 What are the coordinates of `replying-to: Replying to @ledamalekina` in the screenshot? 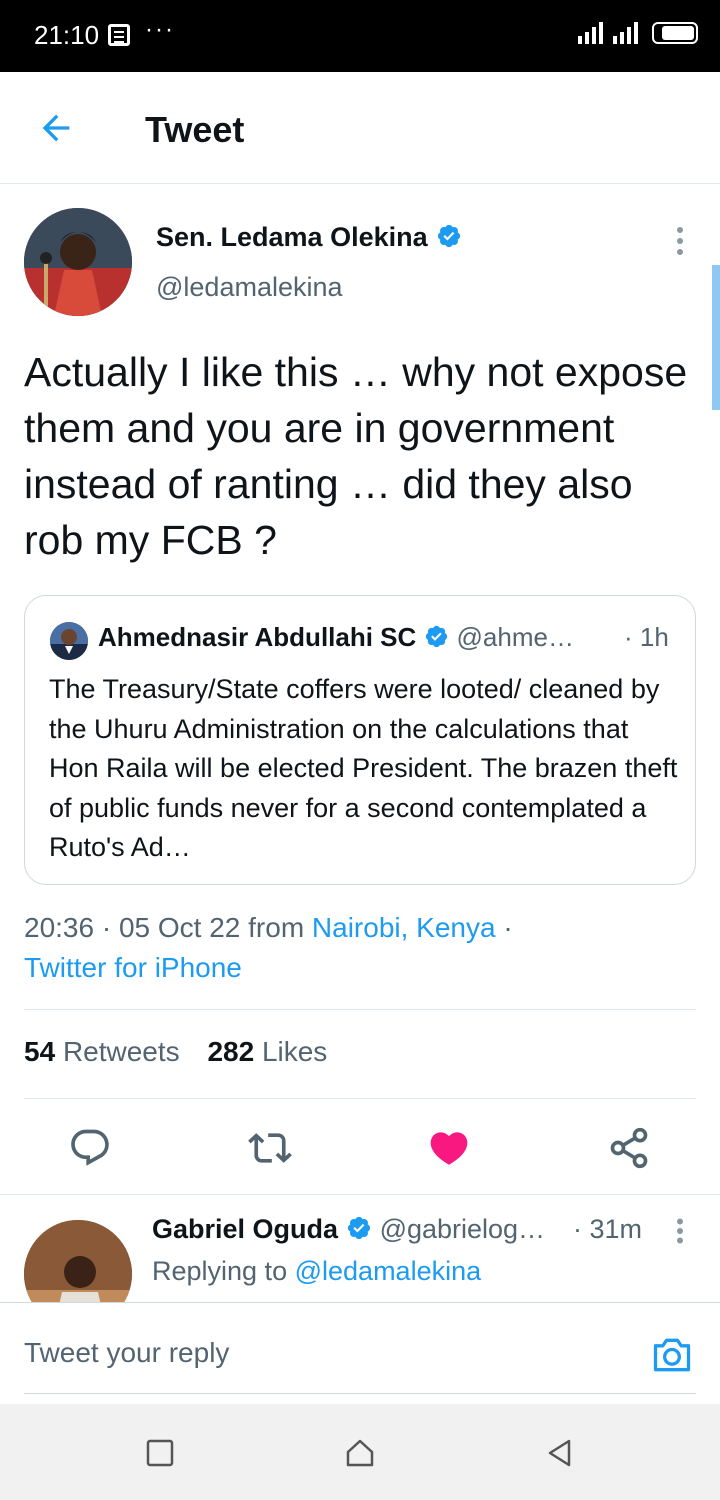 It's located at (316, 1271).